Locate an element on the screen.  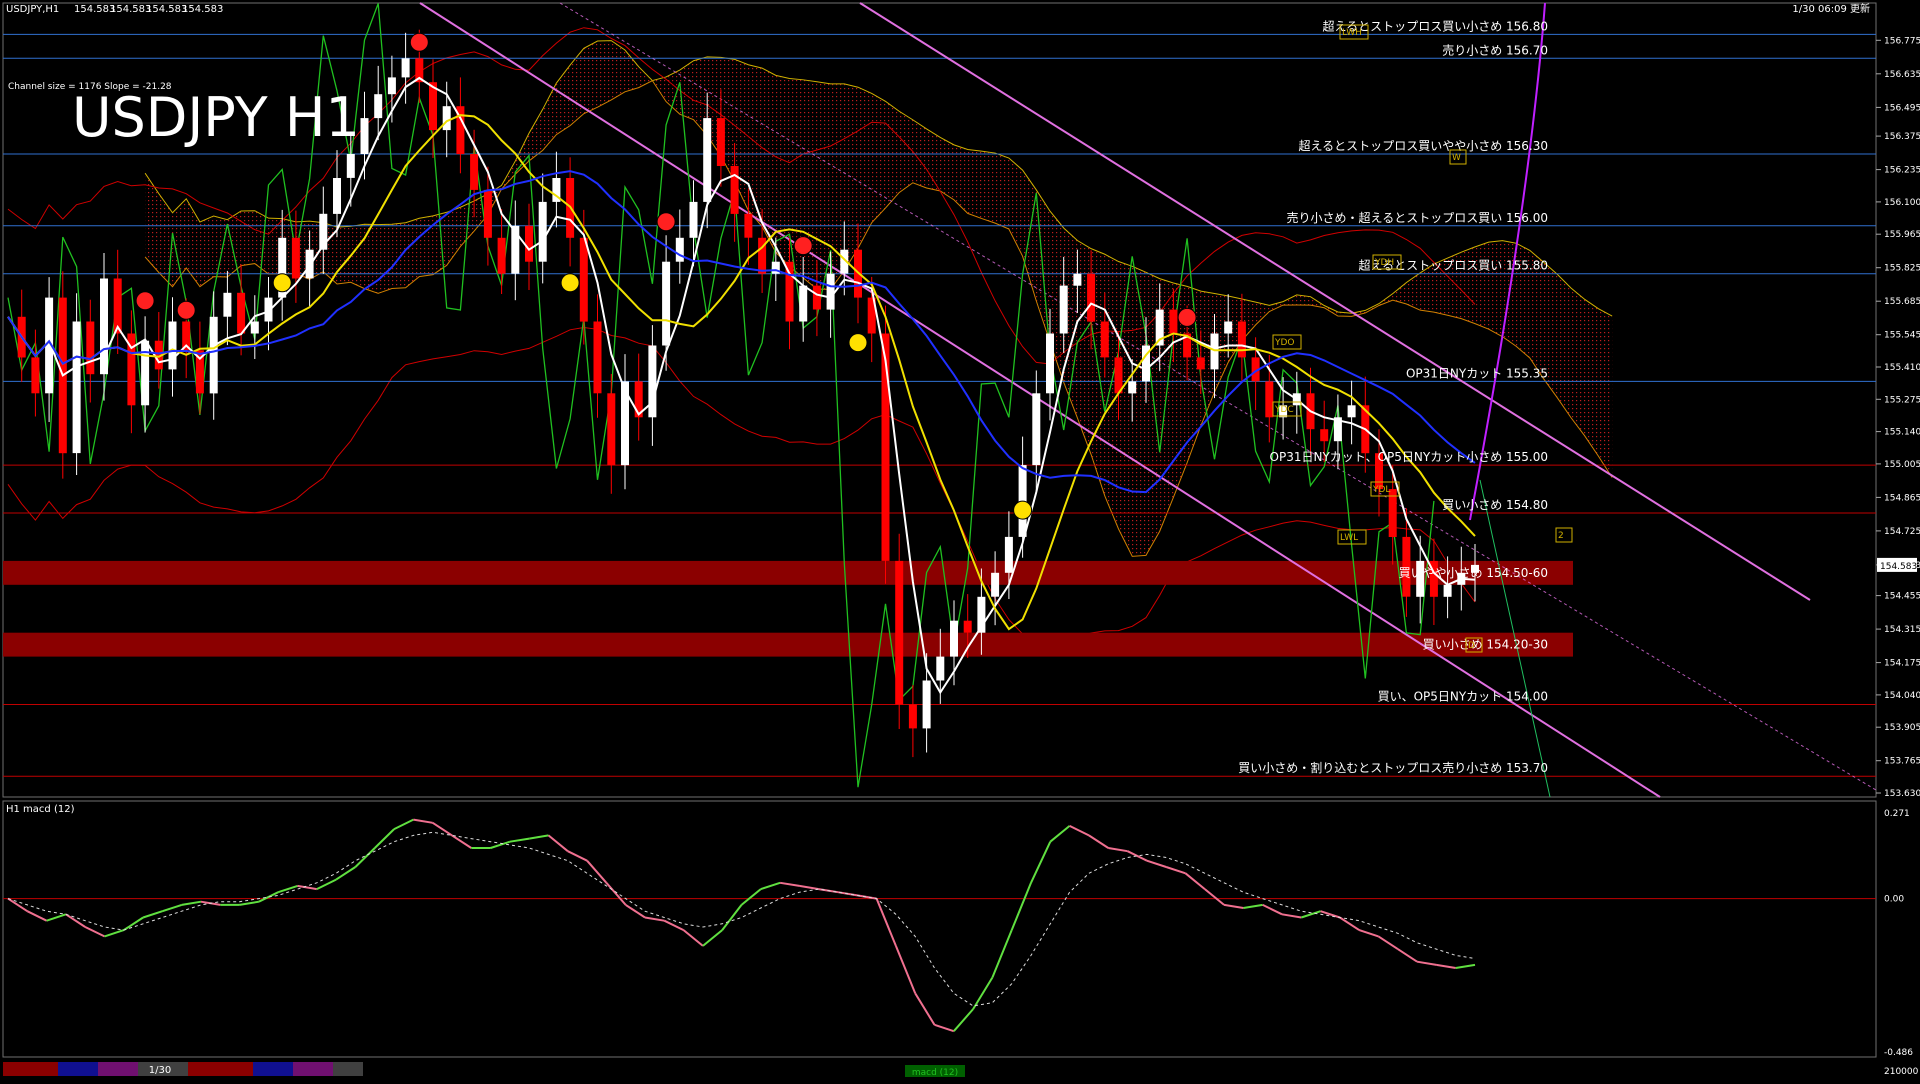
price-tick-label: 155.825 is located at coordinates (1902, 269).